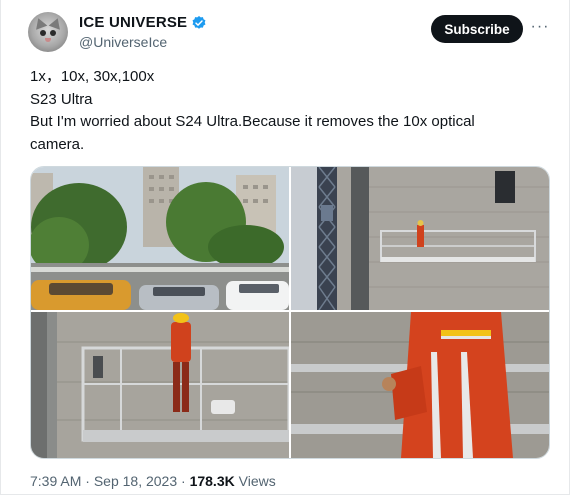 This screenshot has width=570, height=496. Describe the element at coordinates (133, 22) in the screenshot. I see `author-display-name: ICE UNIVERSE` at that location.